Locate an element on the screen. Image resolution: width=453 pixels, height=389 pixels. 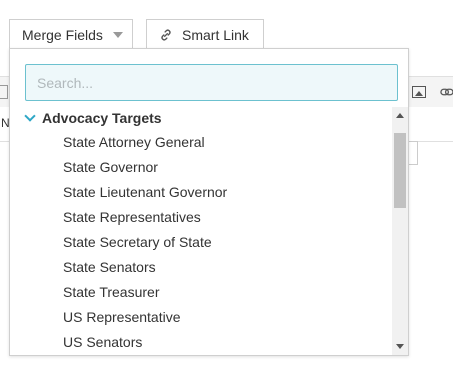
group-advocacy-targets: Advocacy Targets is located at coordinates (93, 118).